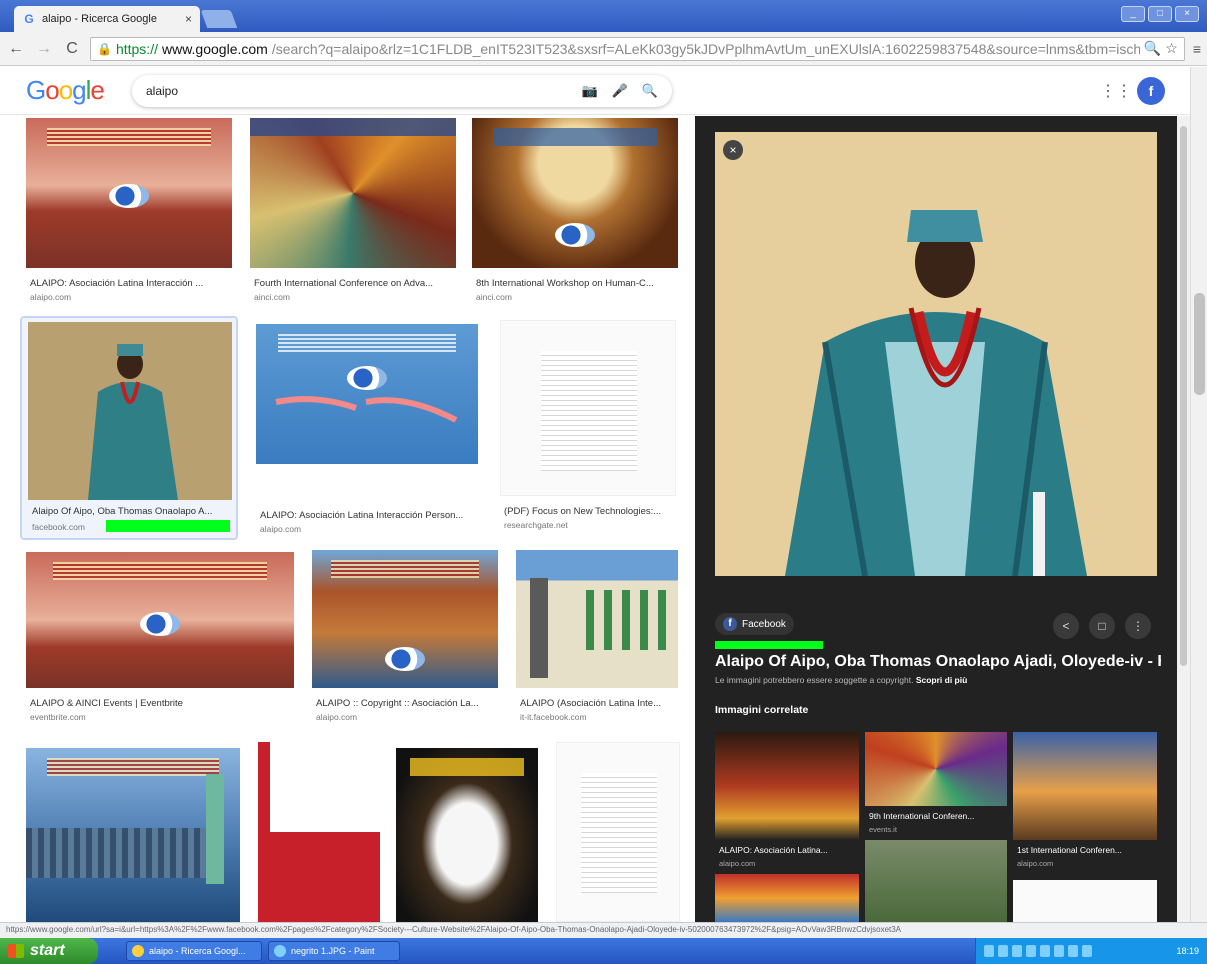 Image resolution: width=1207 pixels, height=964 pixels. What do you see at coordinates (357, 91) in the screenshot?
I see `search-input` at bounding box center [357, 91].